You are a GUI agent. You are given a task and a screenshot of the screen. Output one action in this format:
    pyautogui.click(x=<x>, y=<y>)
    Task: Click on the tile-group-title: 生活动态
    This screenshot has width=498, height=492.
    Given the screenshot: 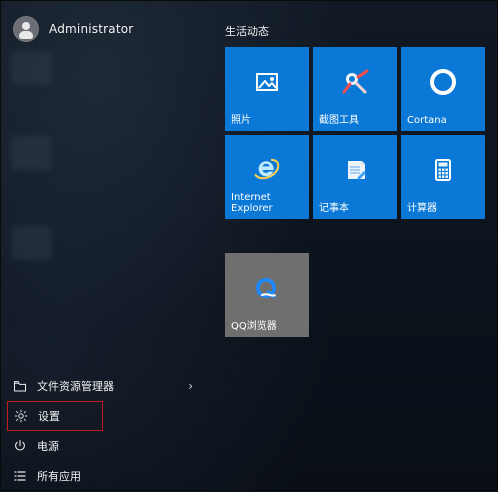 What is the action you would take?
    pyautogui.click(x=247, y=31)
    